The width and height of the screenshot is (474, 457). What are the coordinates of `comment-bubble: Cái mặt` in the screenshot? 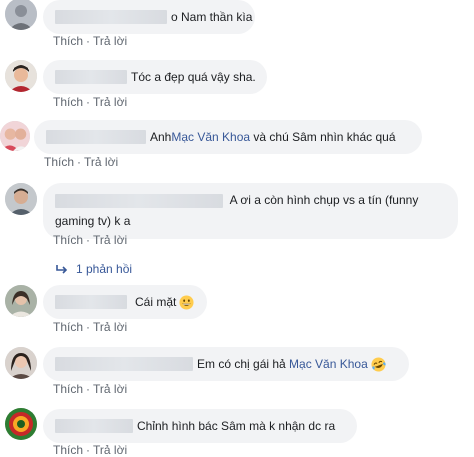 It's located at (125, 302).